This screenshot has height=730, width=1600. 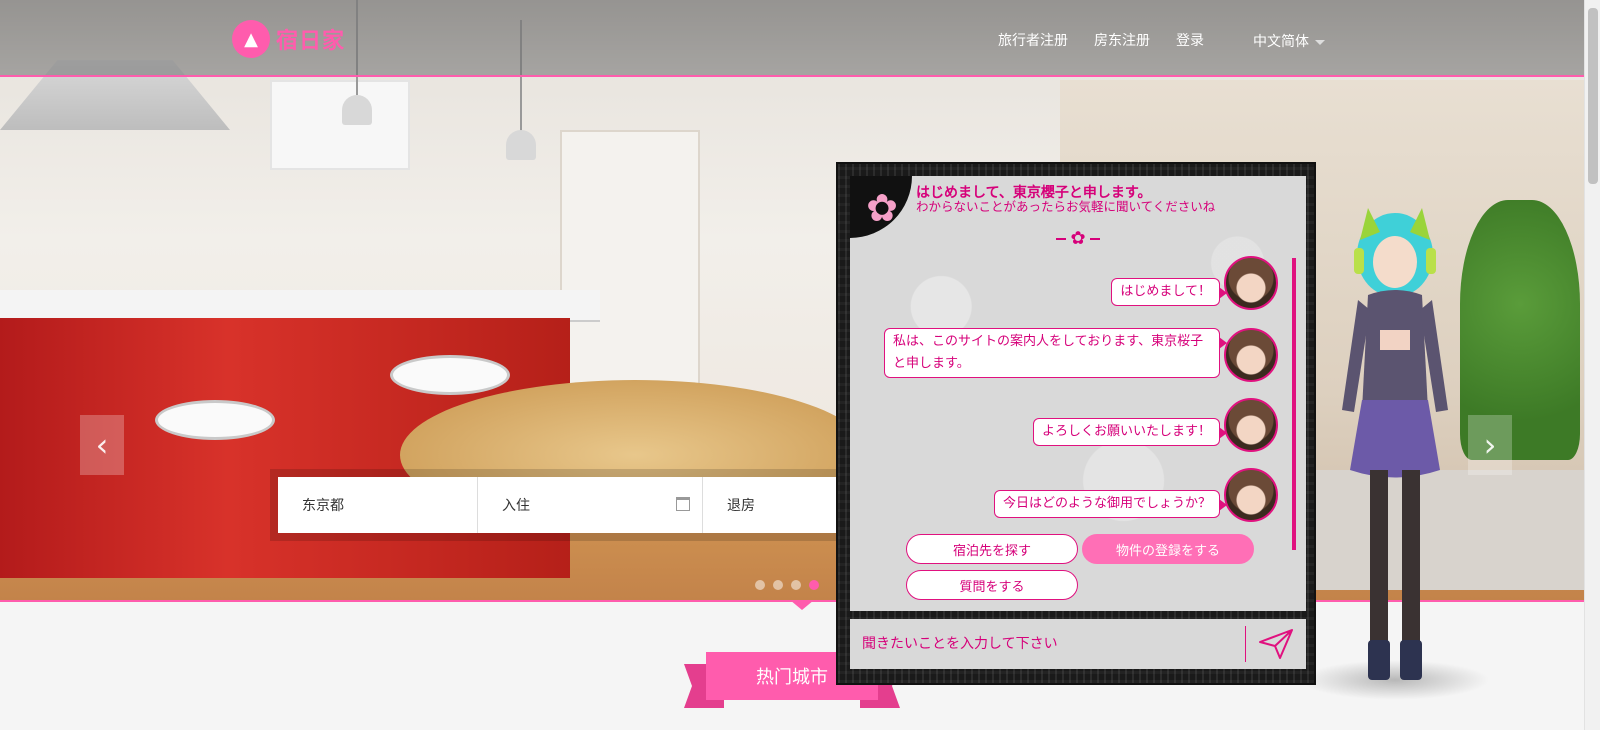 I want to click on search-bar: 东京都 入住 退房, so click(x=558, y=505).